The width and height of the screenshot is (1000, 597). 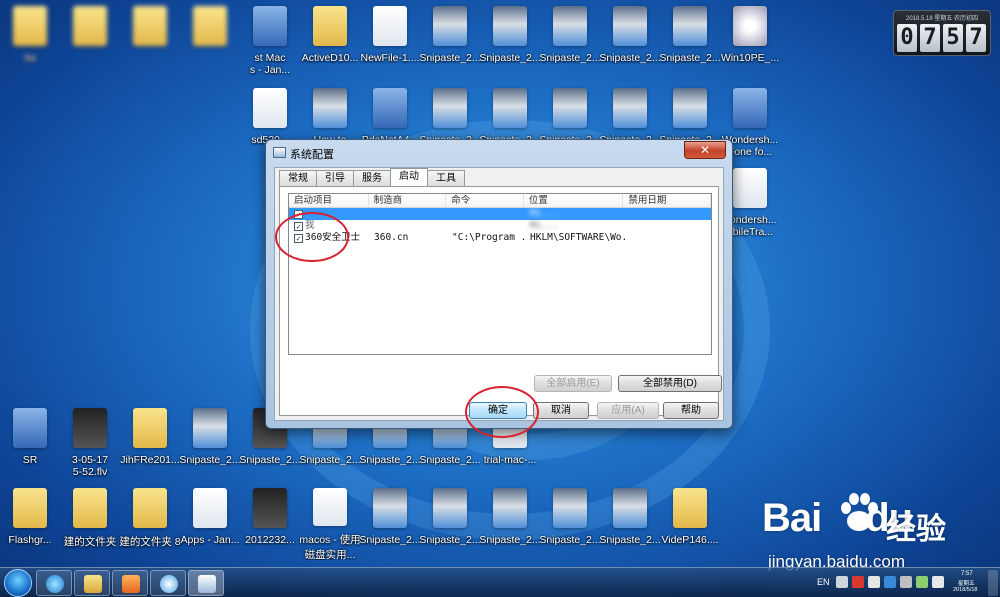 I want to click on column-header-location: 位置, so click(x=574, y=200).